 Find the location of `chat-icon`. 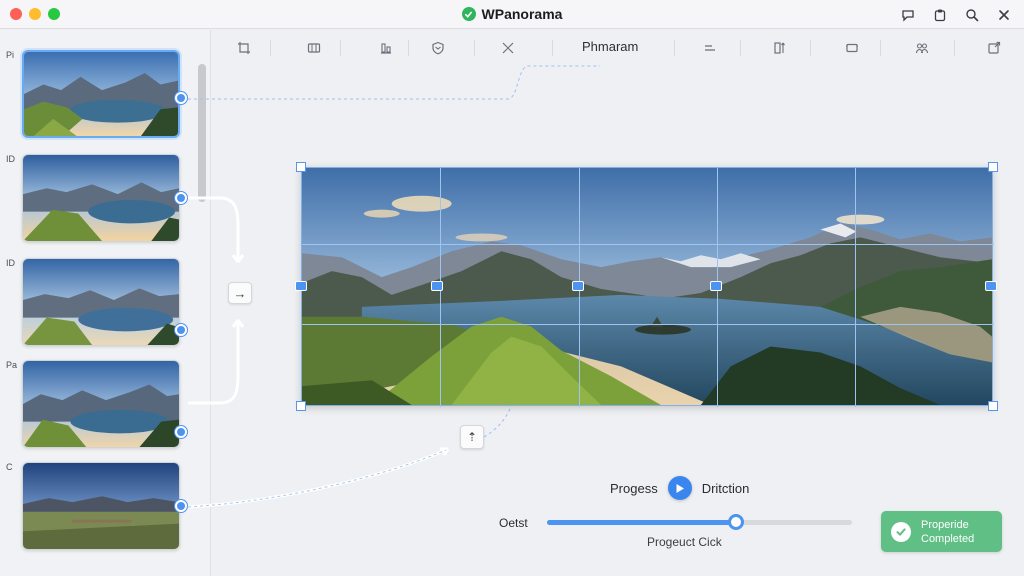

chat-icon is located at coordinates (908, 15).